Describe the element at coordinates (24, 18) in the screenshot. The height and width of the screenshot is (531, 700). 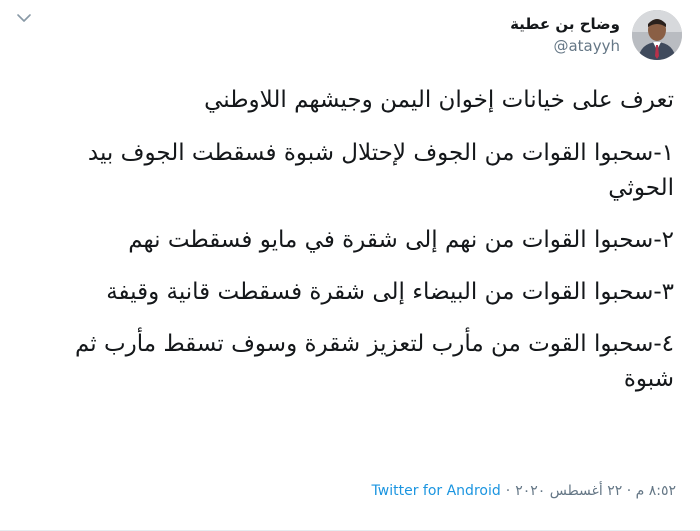
I see `chevron-down-icon` at that location.